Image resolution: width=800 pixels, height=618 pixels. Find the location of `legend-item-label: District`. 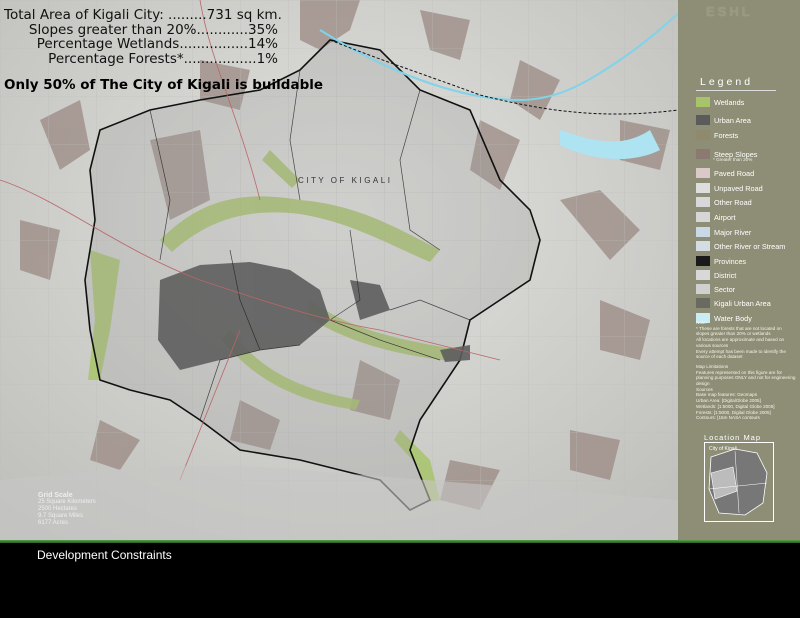

legend-item-label: District is located at coordinates (725, 275).